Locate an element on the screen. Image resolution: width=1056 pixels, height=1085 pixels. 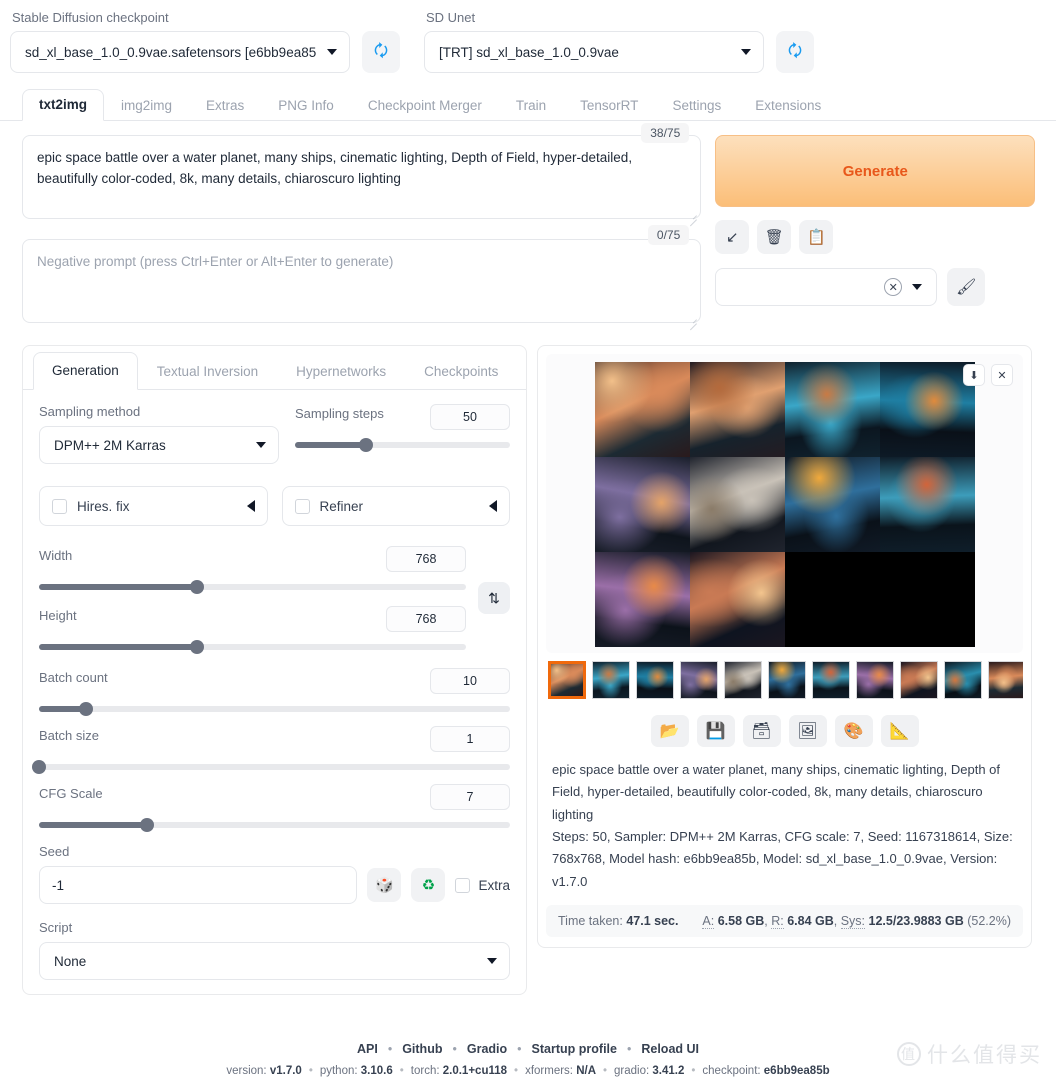
batch-size-slider is located at coordinates (271, 767).